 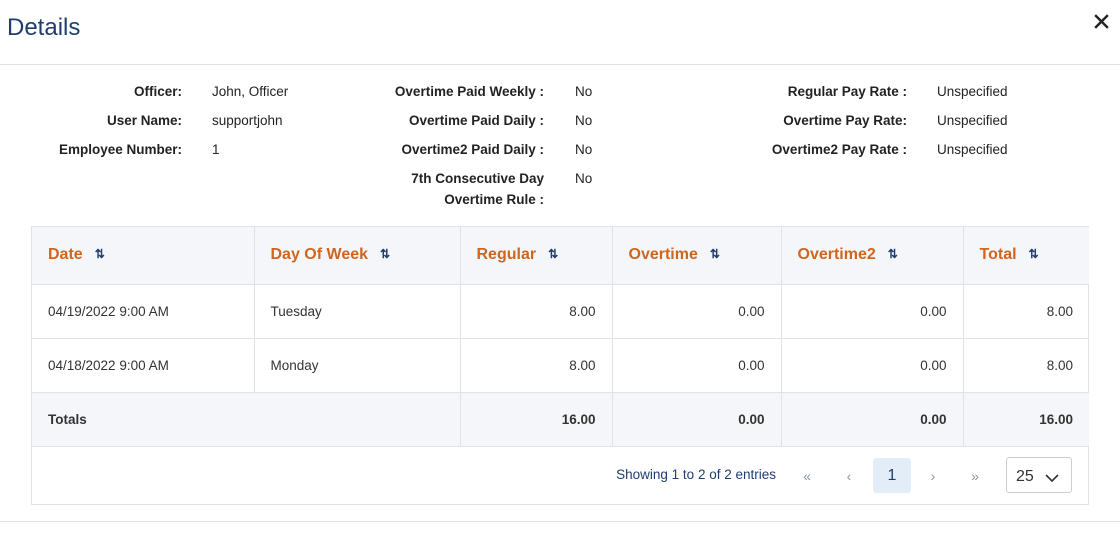 I want to click on cell-date: 04/19/2022 9:00 AM, so click(x=143, y=311).